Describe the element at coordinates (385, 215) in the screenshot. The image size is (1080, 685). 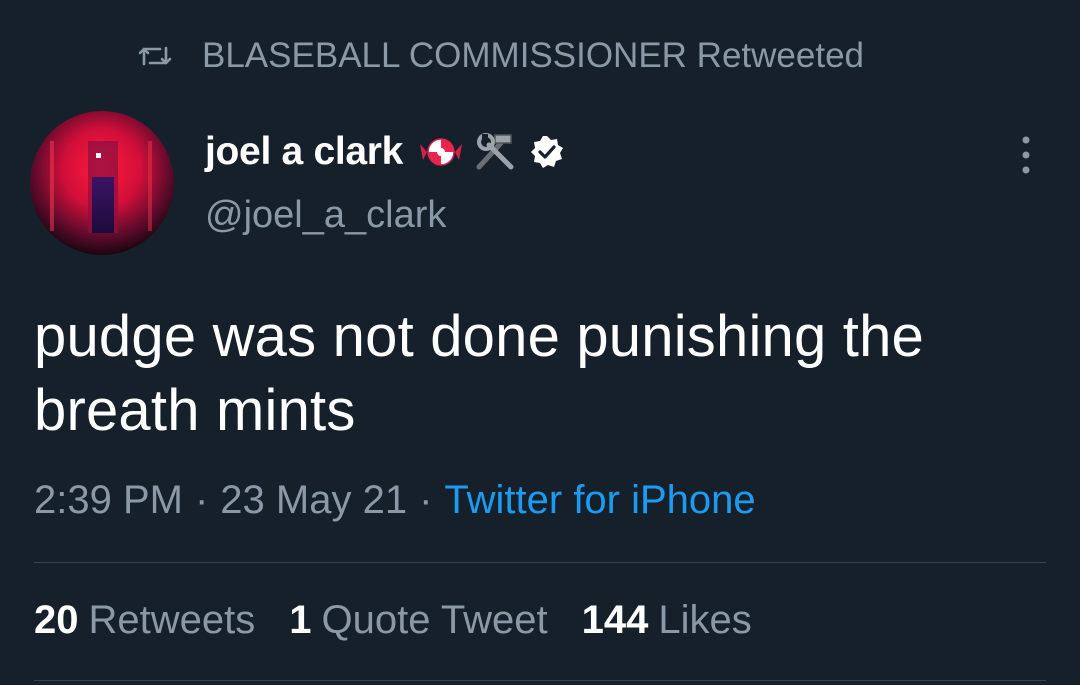
I see `user-handle: @joel_a_clark` at that location.